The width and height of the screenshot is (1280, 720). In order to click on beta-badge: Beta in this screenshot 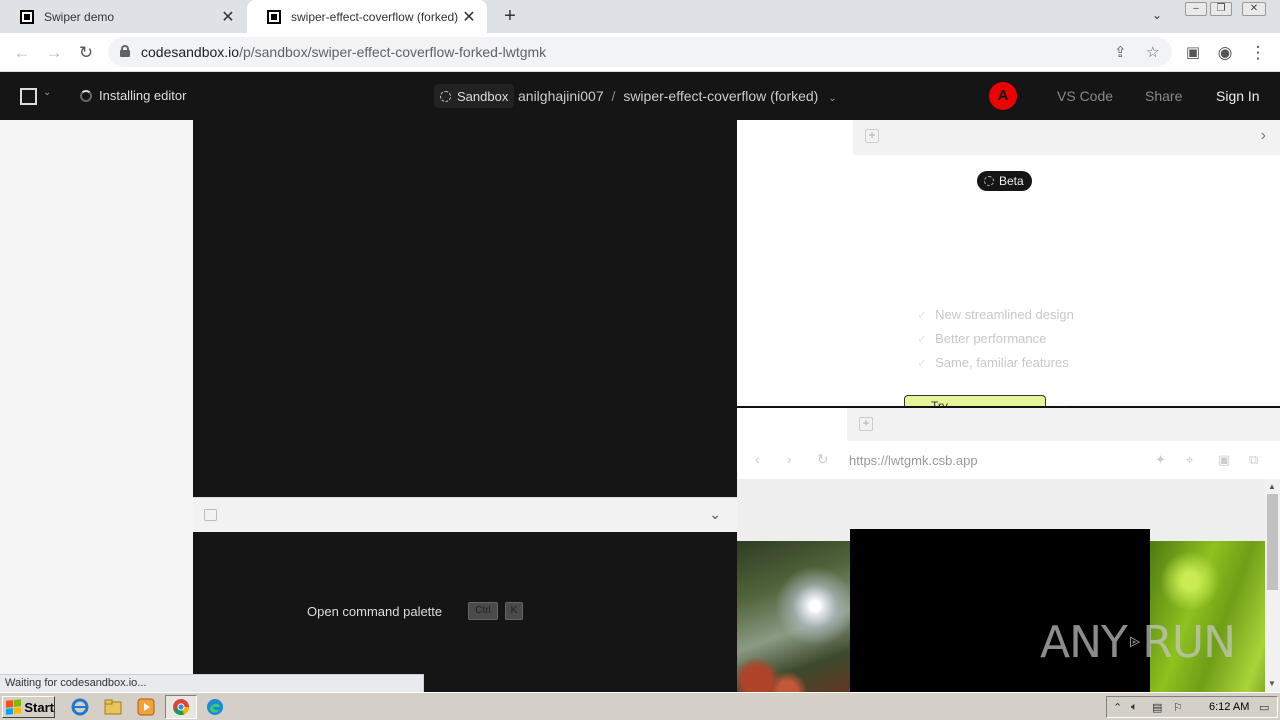, I will do `click(1004, 181)`.